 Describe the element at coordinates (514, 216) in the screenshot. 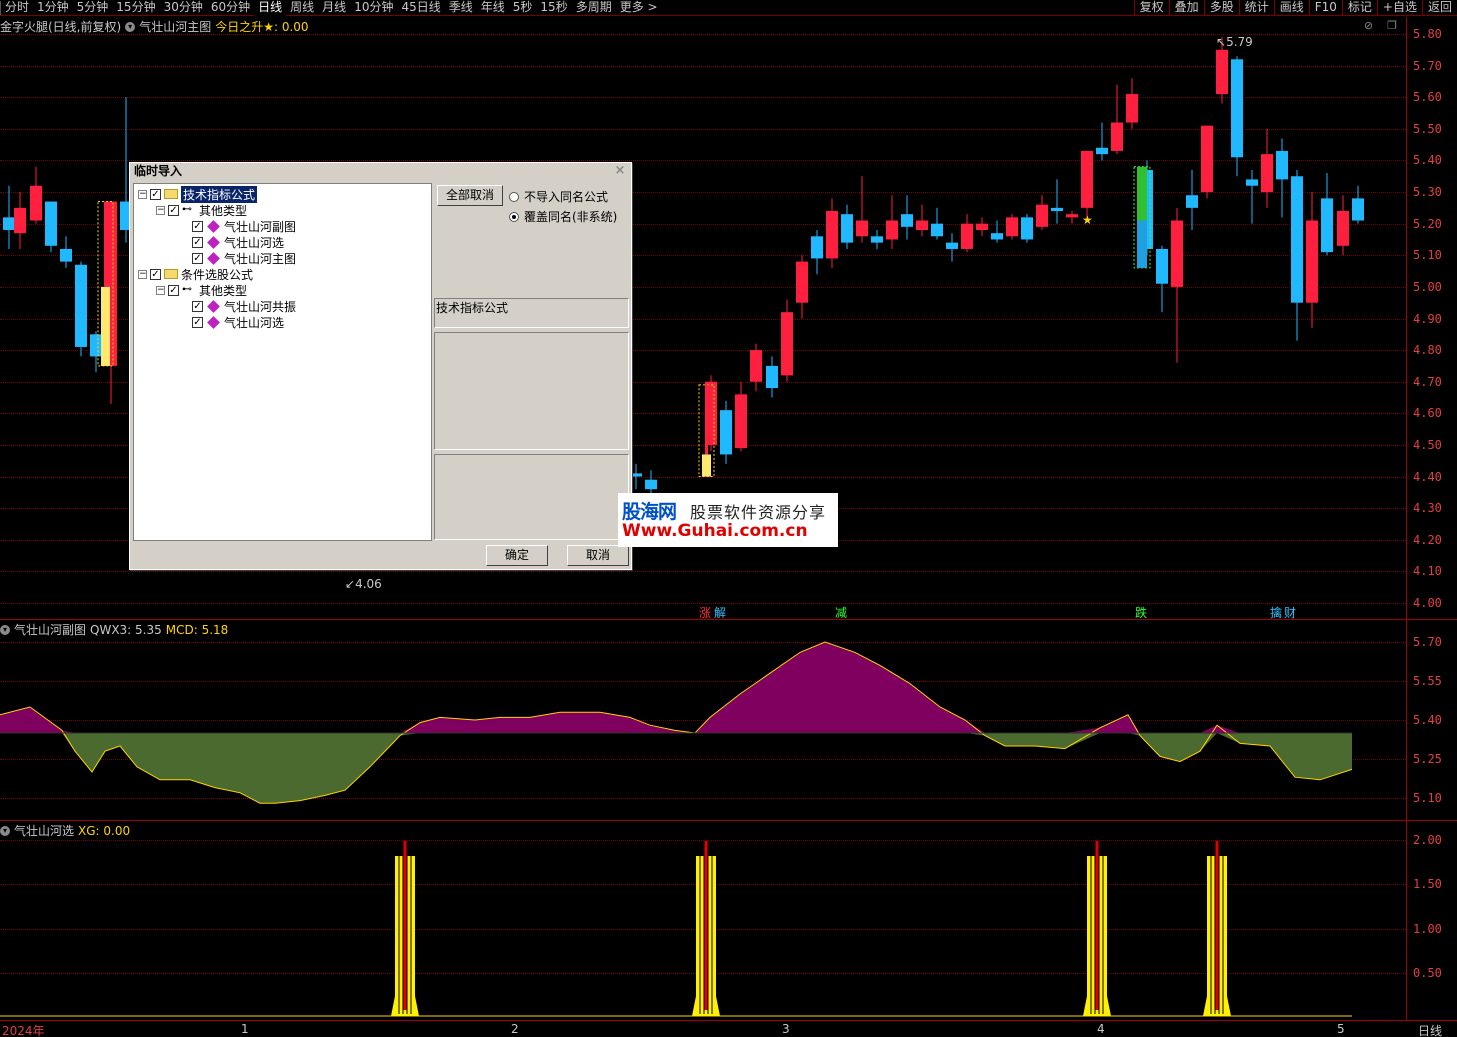

I see `radio-selected-icon` at that location.